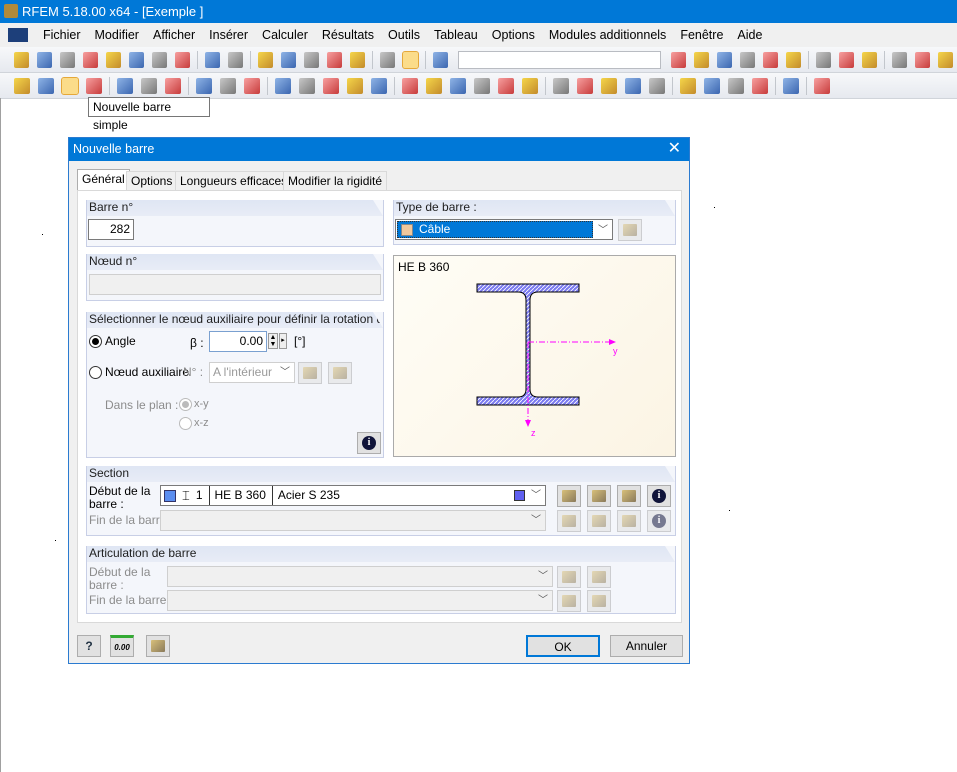  What do you see at coordinates (504, 229) in the screenshot?
I see `member-type-select: Câble ﹀` at bounding box center [504, 229].